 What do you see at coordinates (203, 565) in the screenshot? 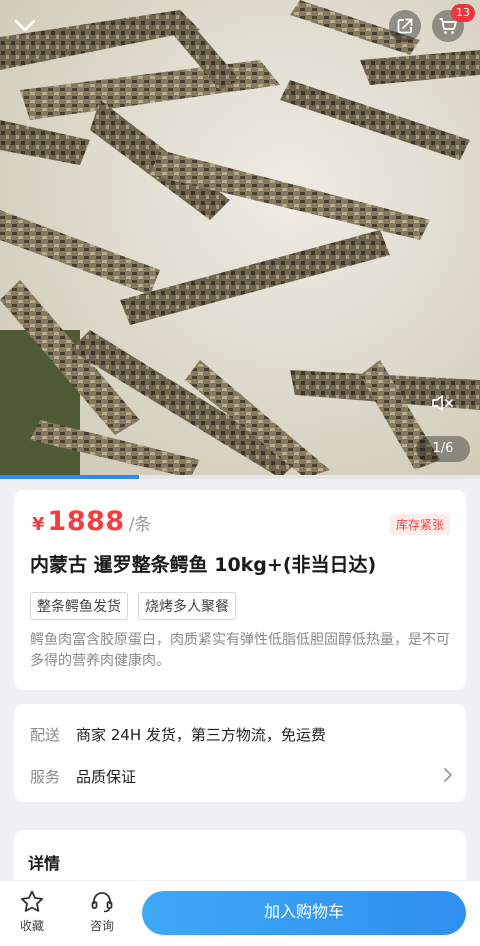
I see `product-title: 内蒙古 暹罗整条鳄鱼 10kg+(非当日达)` at bounding box center [203, 565].